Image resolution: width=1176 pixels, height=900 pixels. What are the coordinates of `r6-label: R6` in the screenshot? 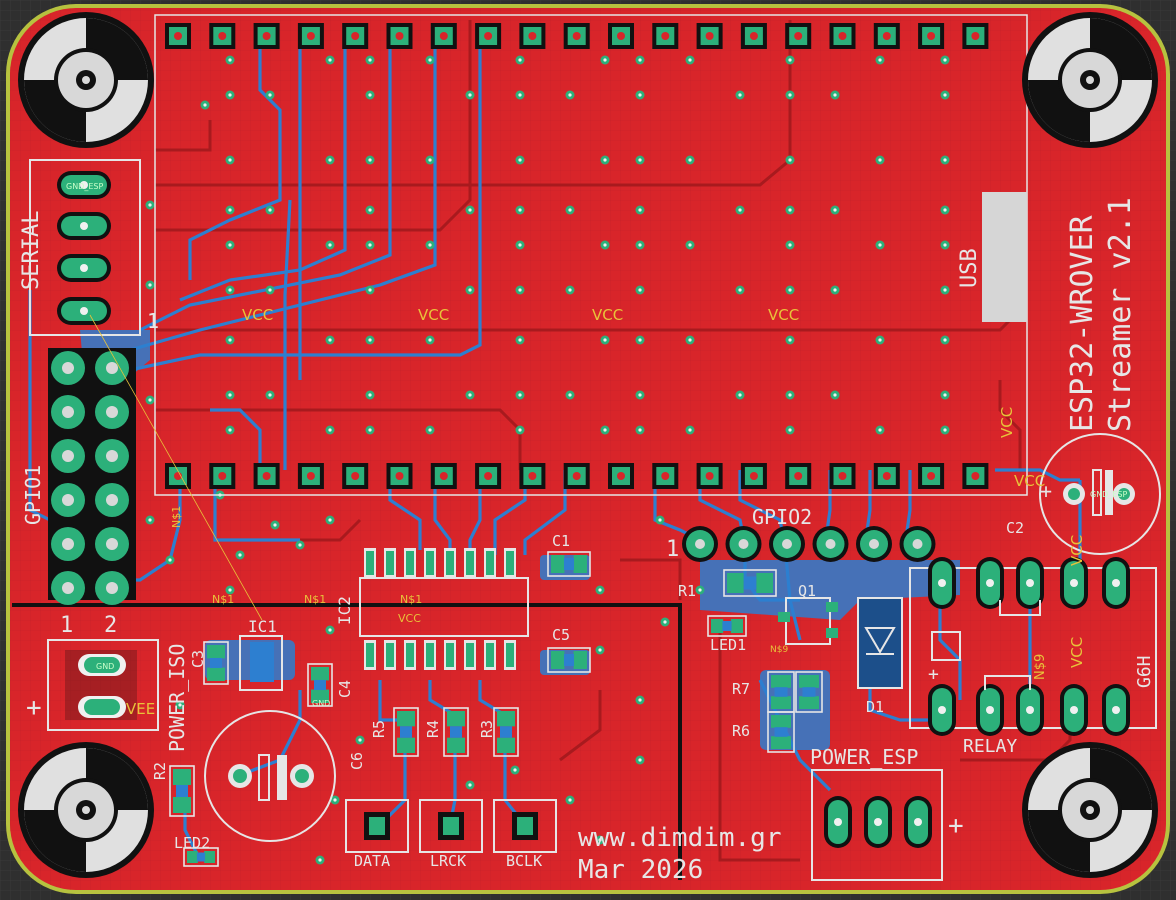 It's located at (741, 731).